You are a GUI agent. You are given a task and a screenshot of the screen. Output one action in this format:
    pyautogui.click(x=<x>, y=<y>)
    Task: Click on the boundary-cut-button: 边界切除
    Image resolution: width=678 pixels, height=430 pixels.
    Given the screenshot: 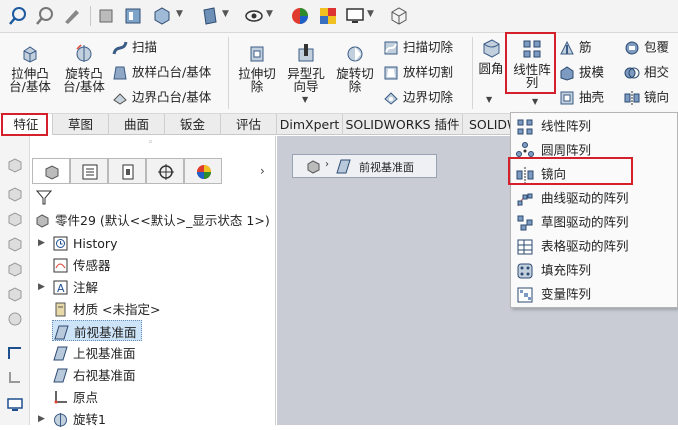 What is the action you would take?
    pyautogui.click(x=418, y=97)
    